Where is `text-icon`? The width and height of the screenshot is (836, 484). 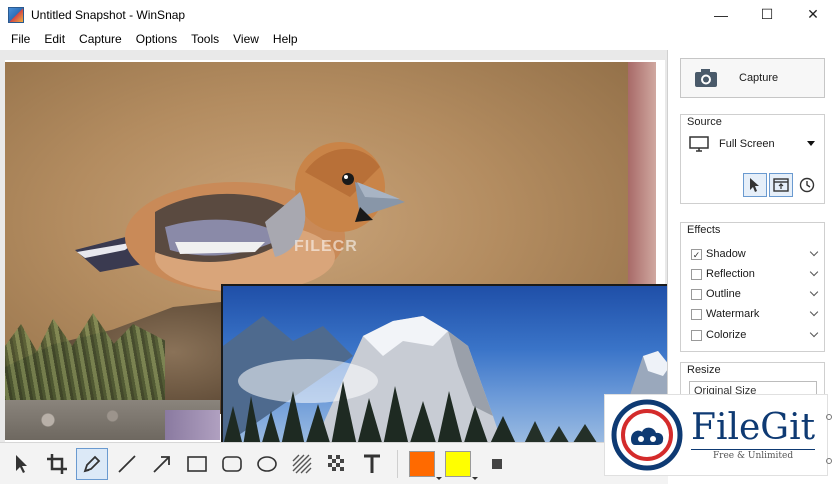 text-icon is located at coordinates (372, 463).